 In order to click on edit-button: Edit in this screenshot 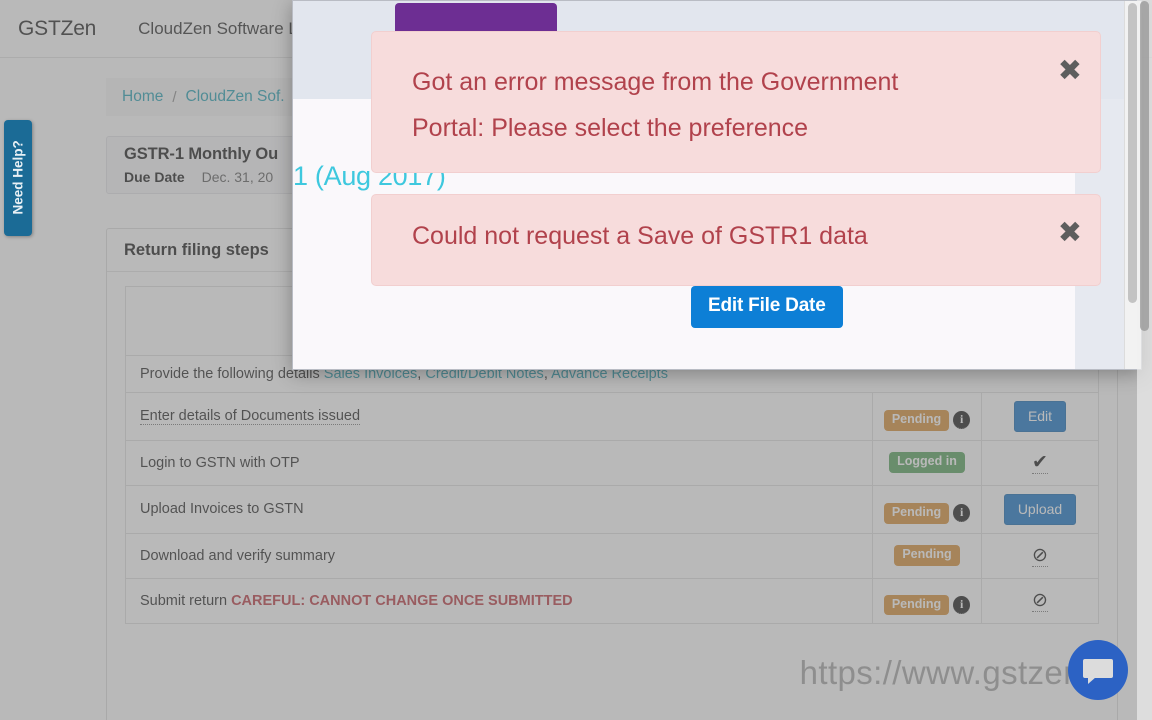, I will do `click(1040, 416)`.